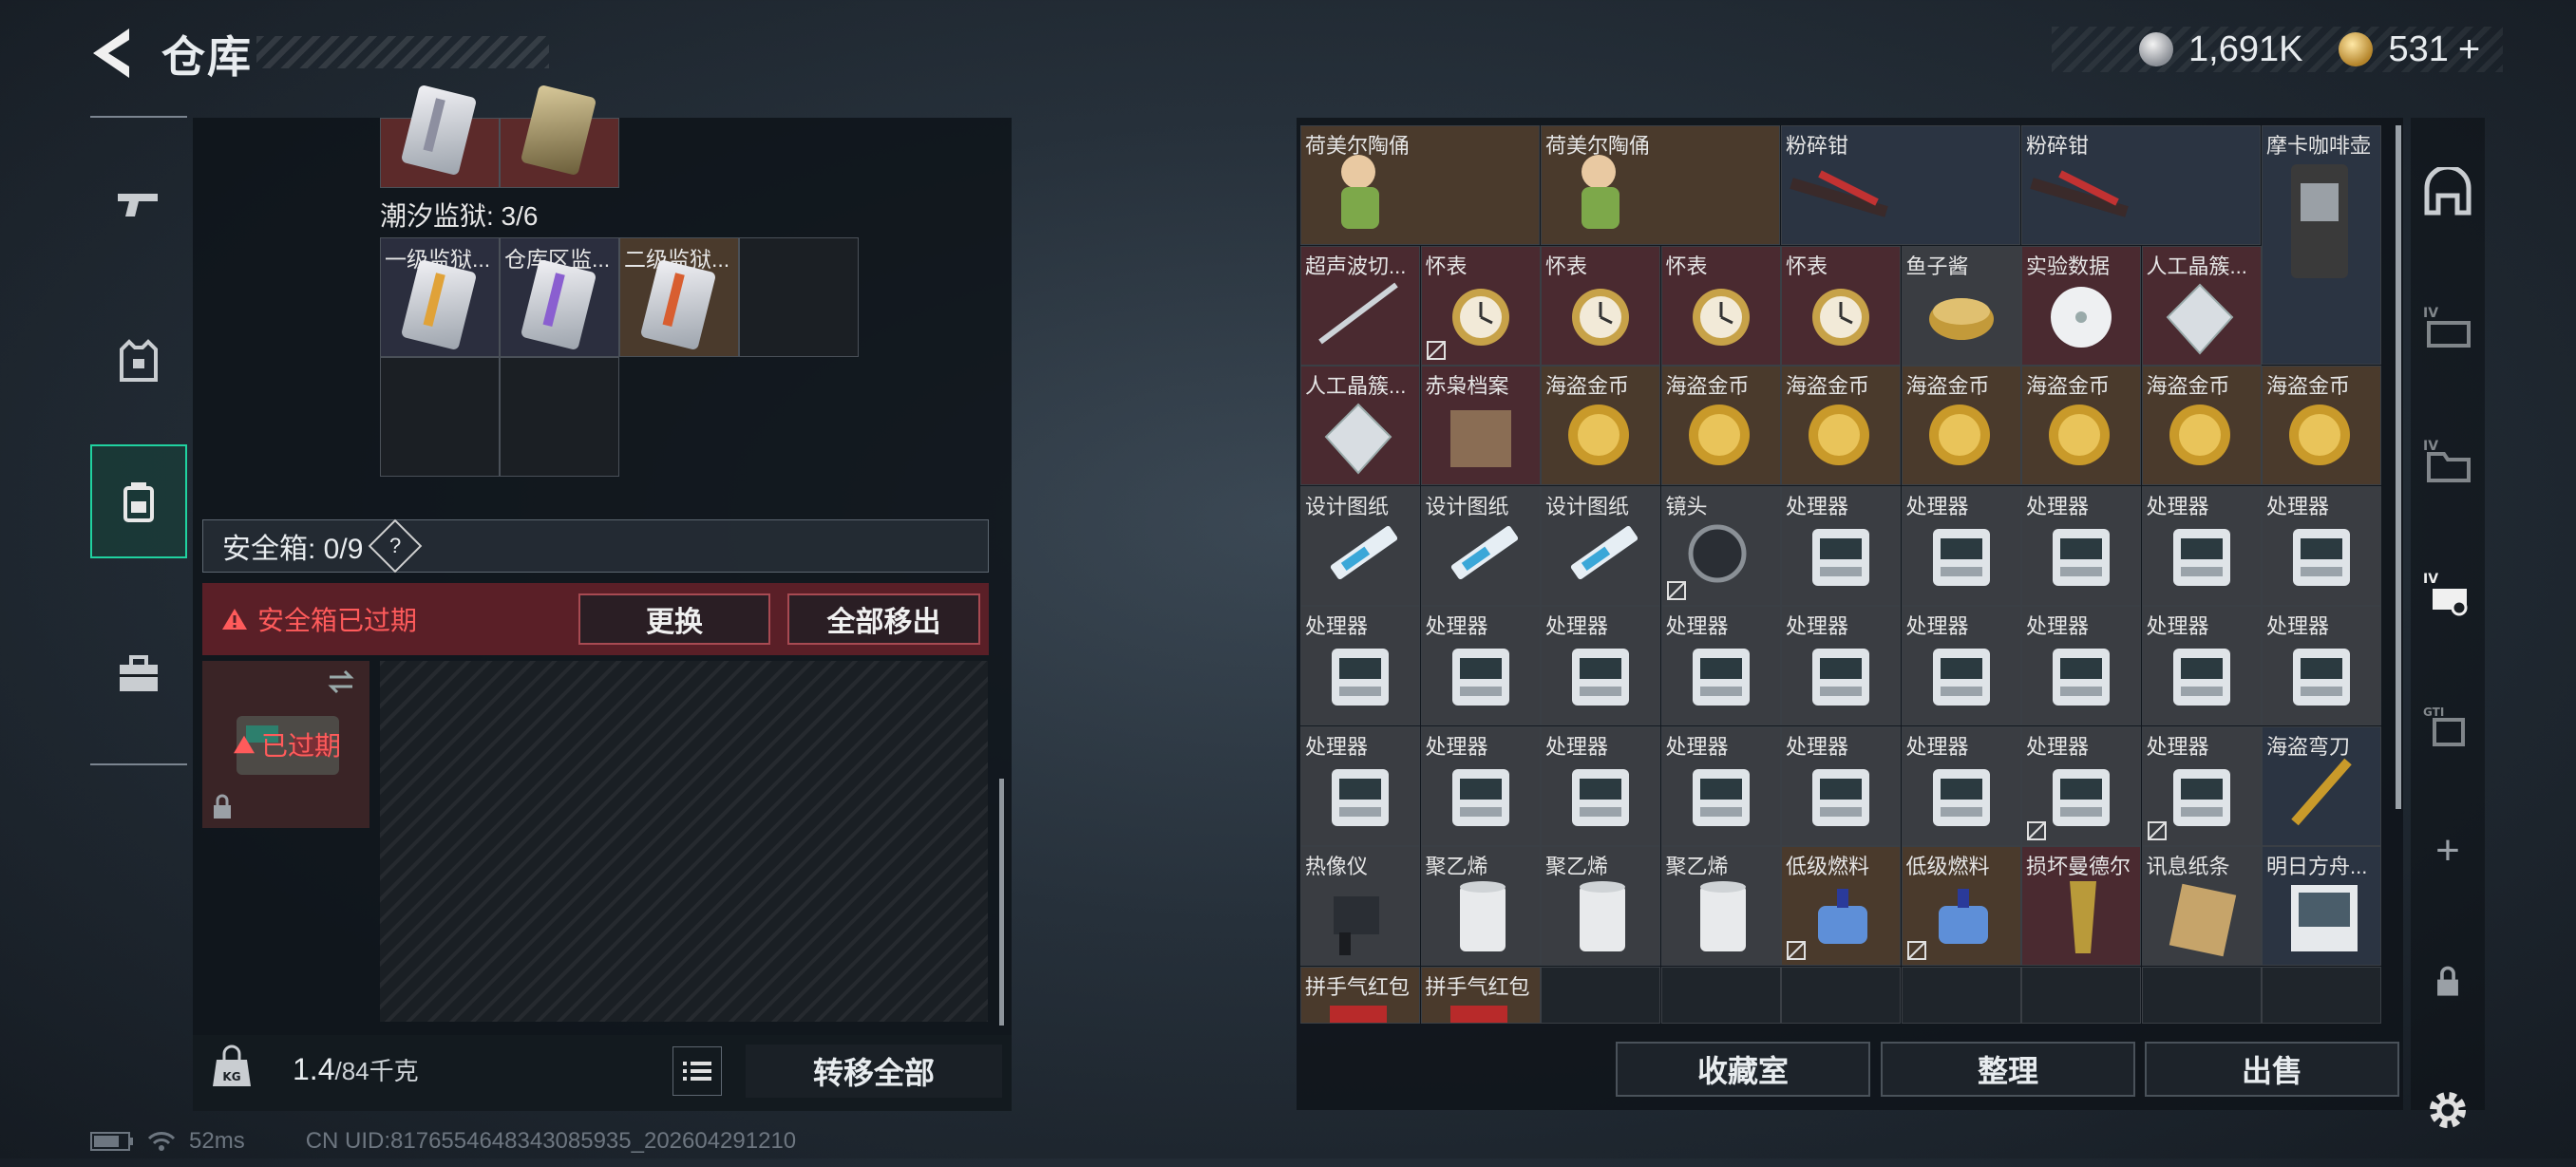 The image size is (2576, 1167). I want to click on list-view-button, so click(697, 1071).